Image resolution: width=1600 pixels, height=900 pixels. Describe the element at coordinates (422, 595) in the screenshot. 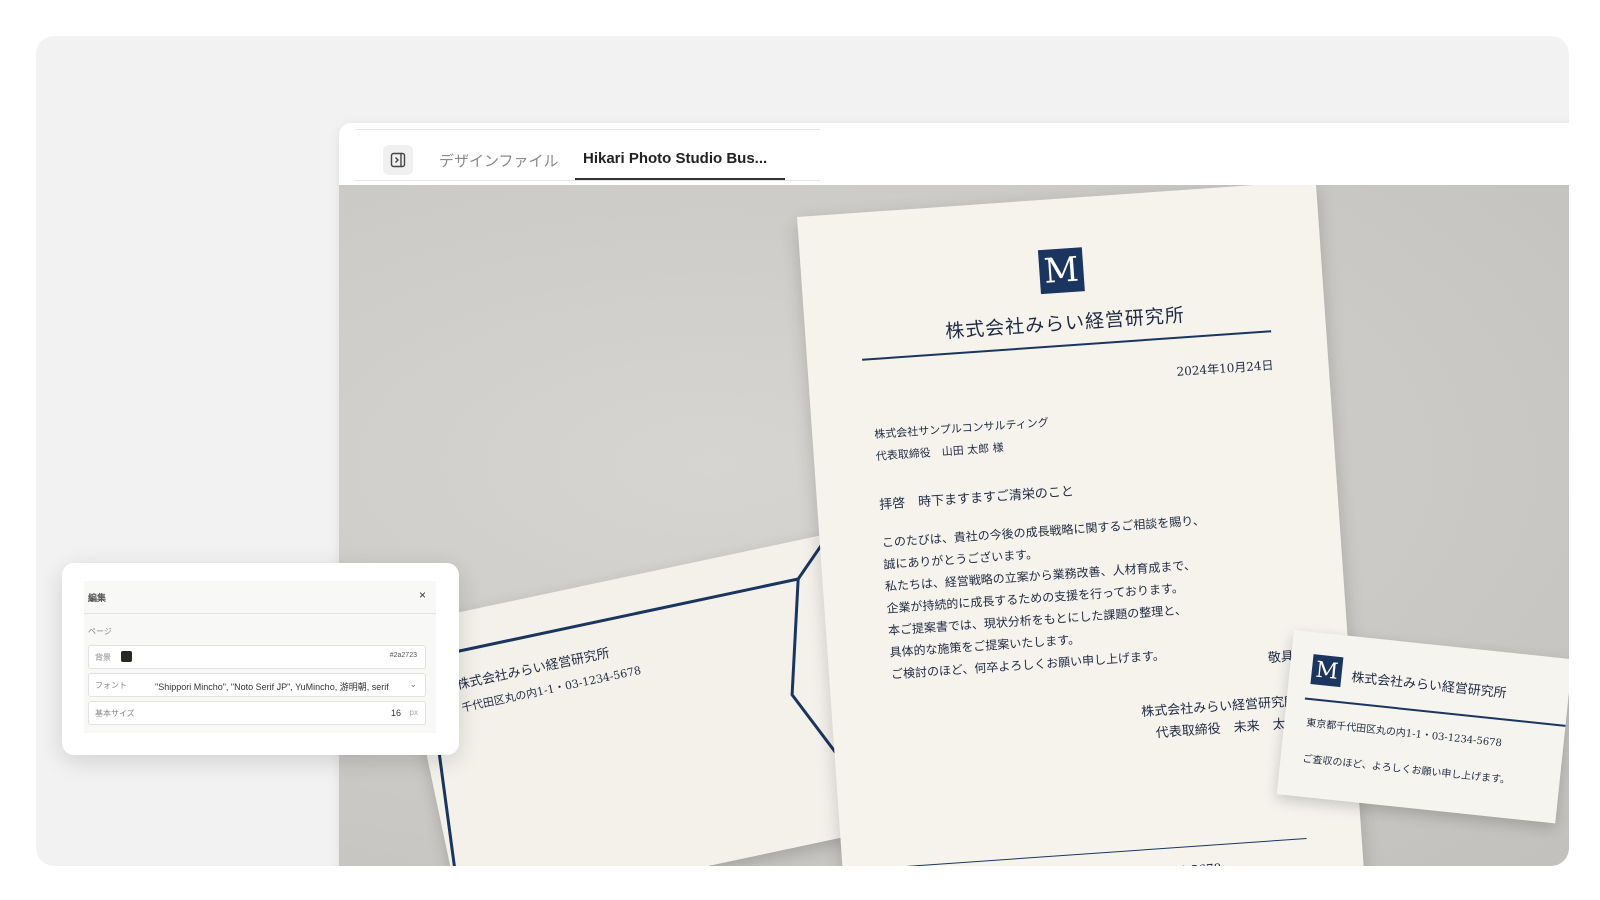

I see `close-icon: ×` at that location.